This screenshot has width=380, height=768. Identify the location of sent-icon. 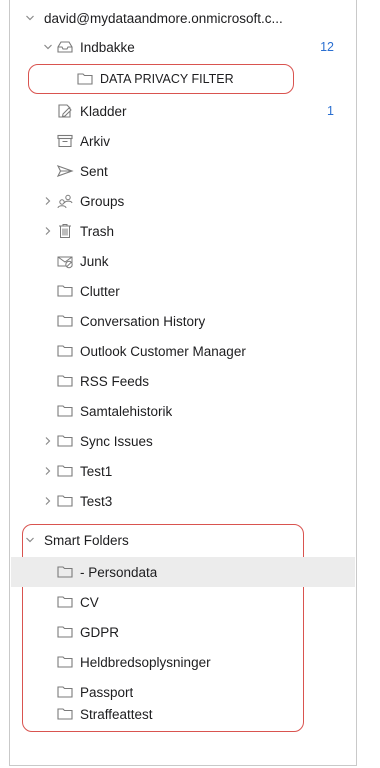
(65, 171).